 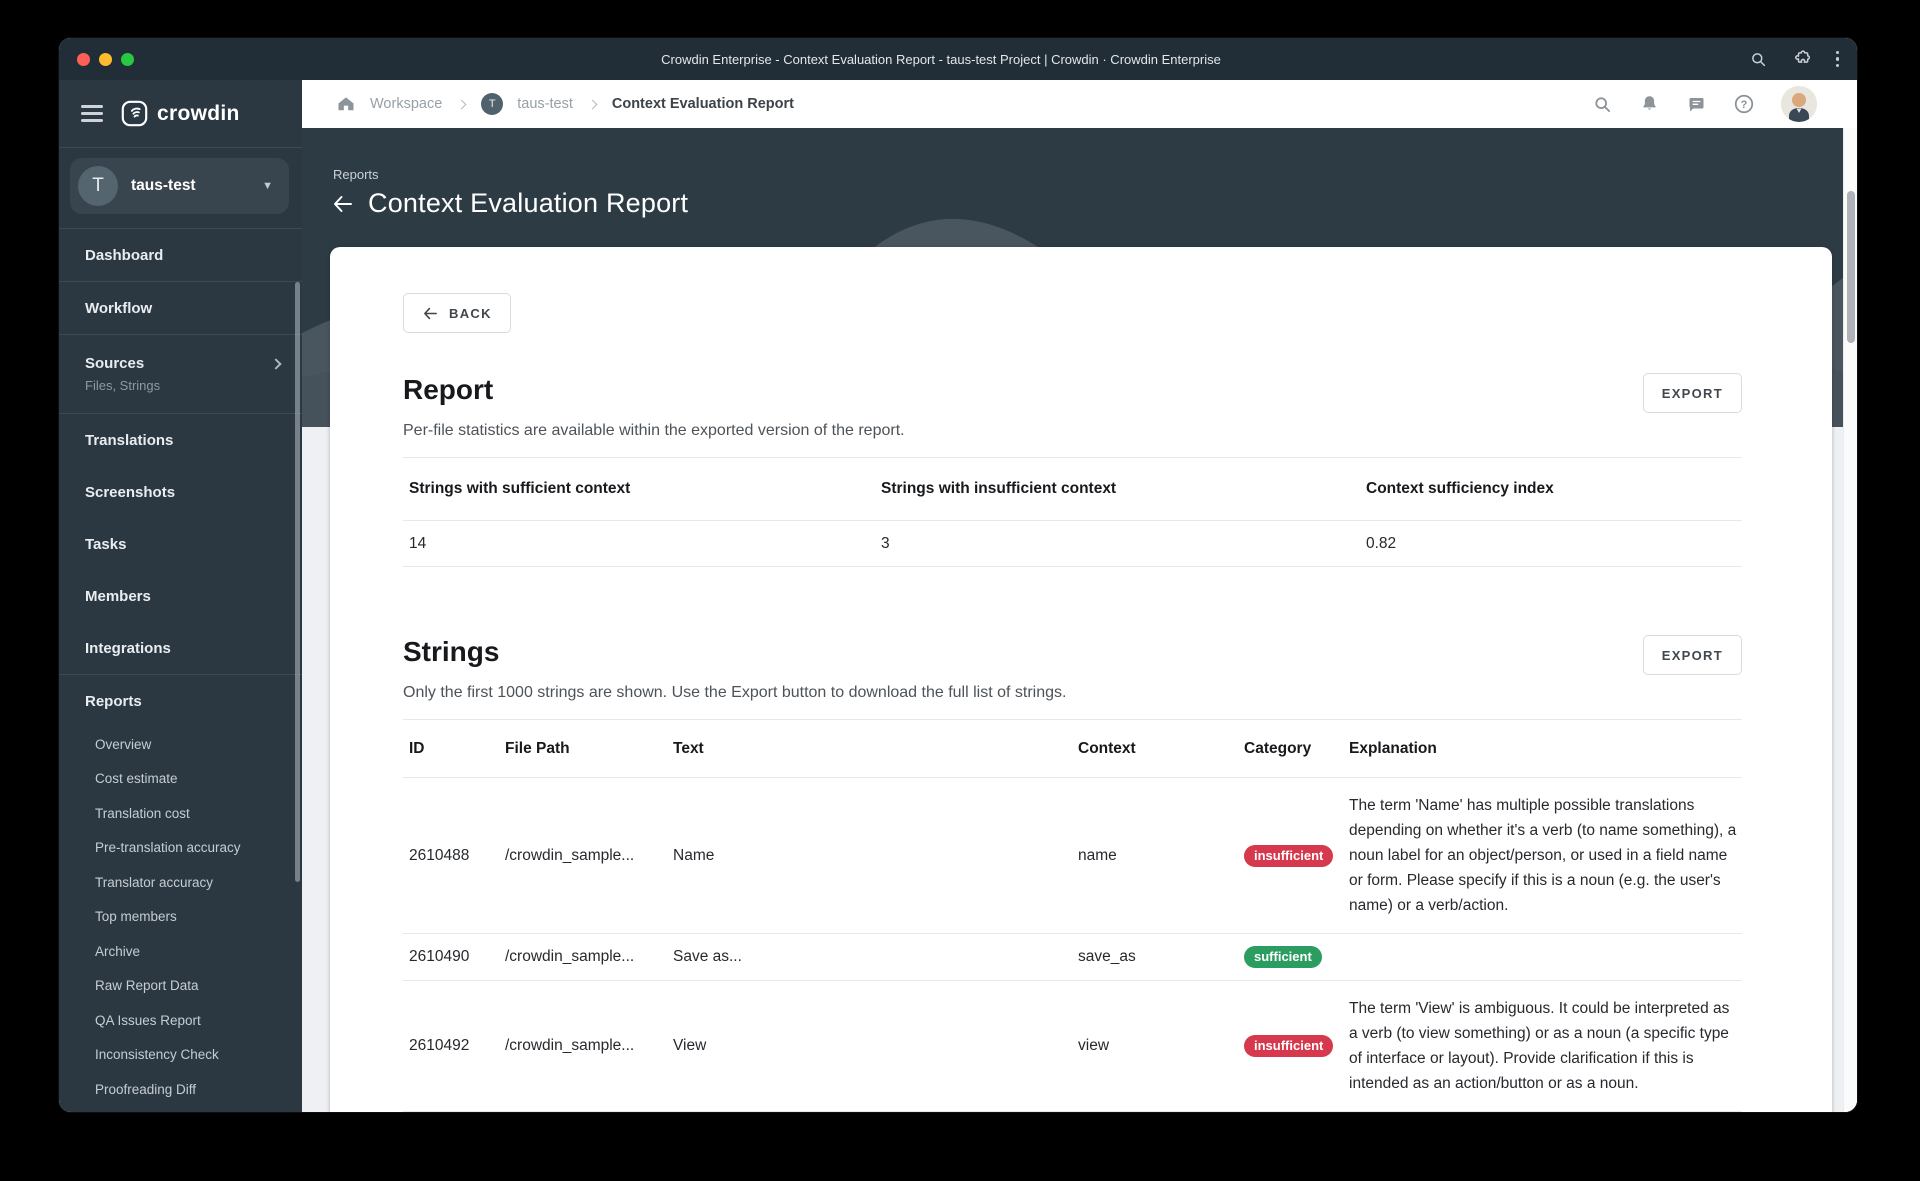 What do you see at coordinates (439, 1045) in the screenshot?
I see `cell-id: 2610492` at bounding box center [439, 1045].